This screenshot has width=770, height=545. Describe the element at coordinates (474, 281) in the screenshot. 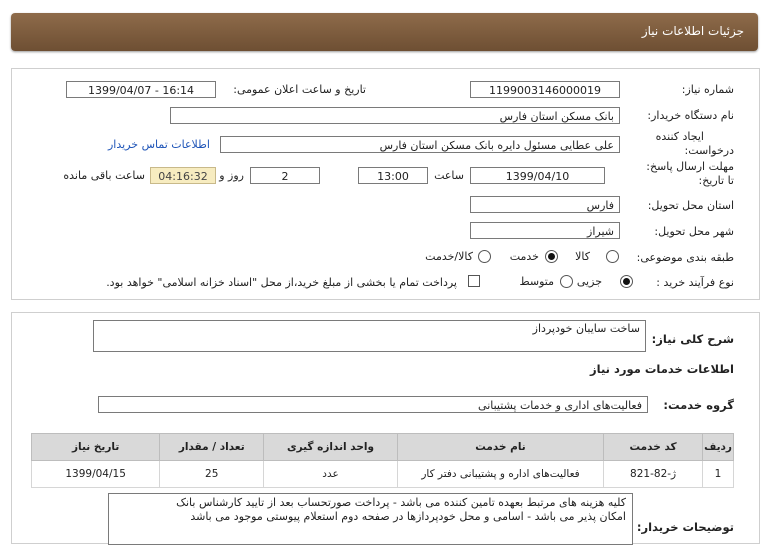

I see `treasury-payment-checkbox` at that location.